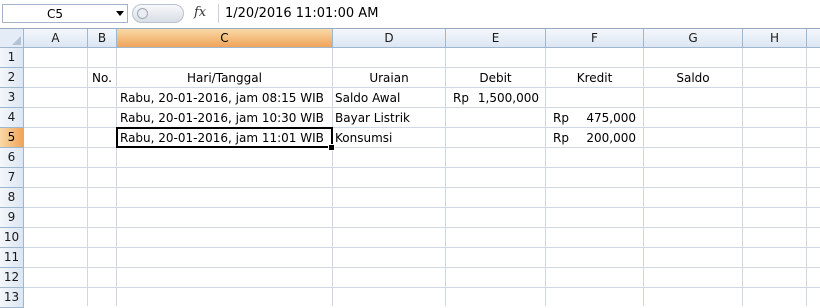 This screenshot has height=308, width=820. What do you see at coordinates (55, 14) in the screenshot?
I see `name-box-value: C5` at bounding box center [55, 14].